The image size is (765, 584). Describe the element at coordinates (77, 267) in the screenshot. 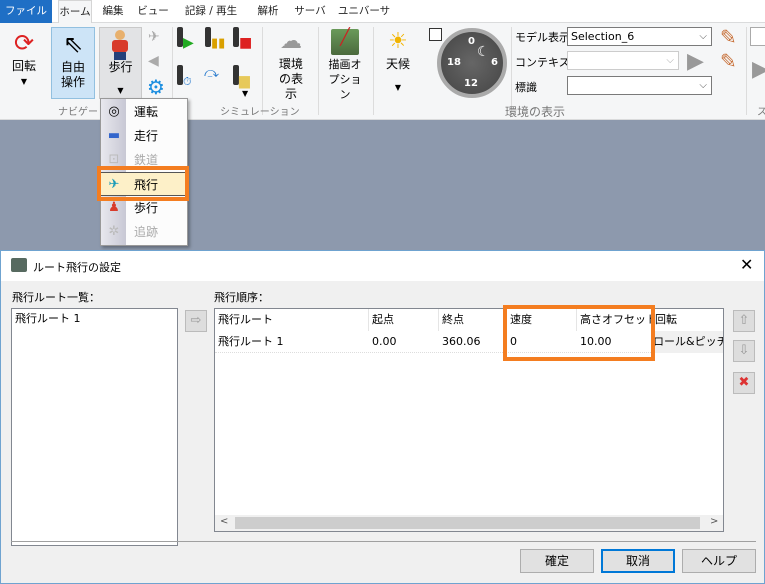

I see `dialog-title: ルート飛行の設定` at that location.